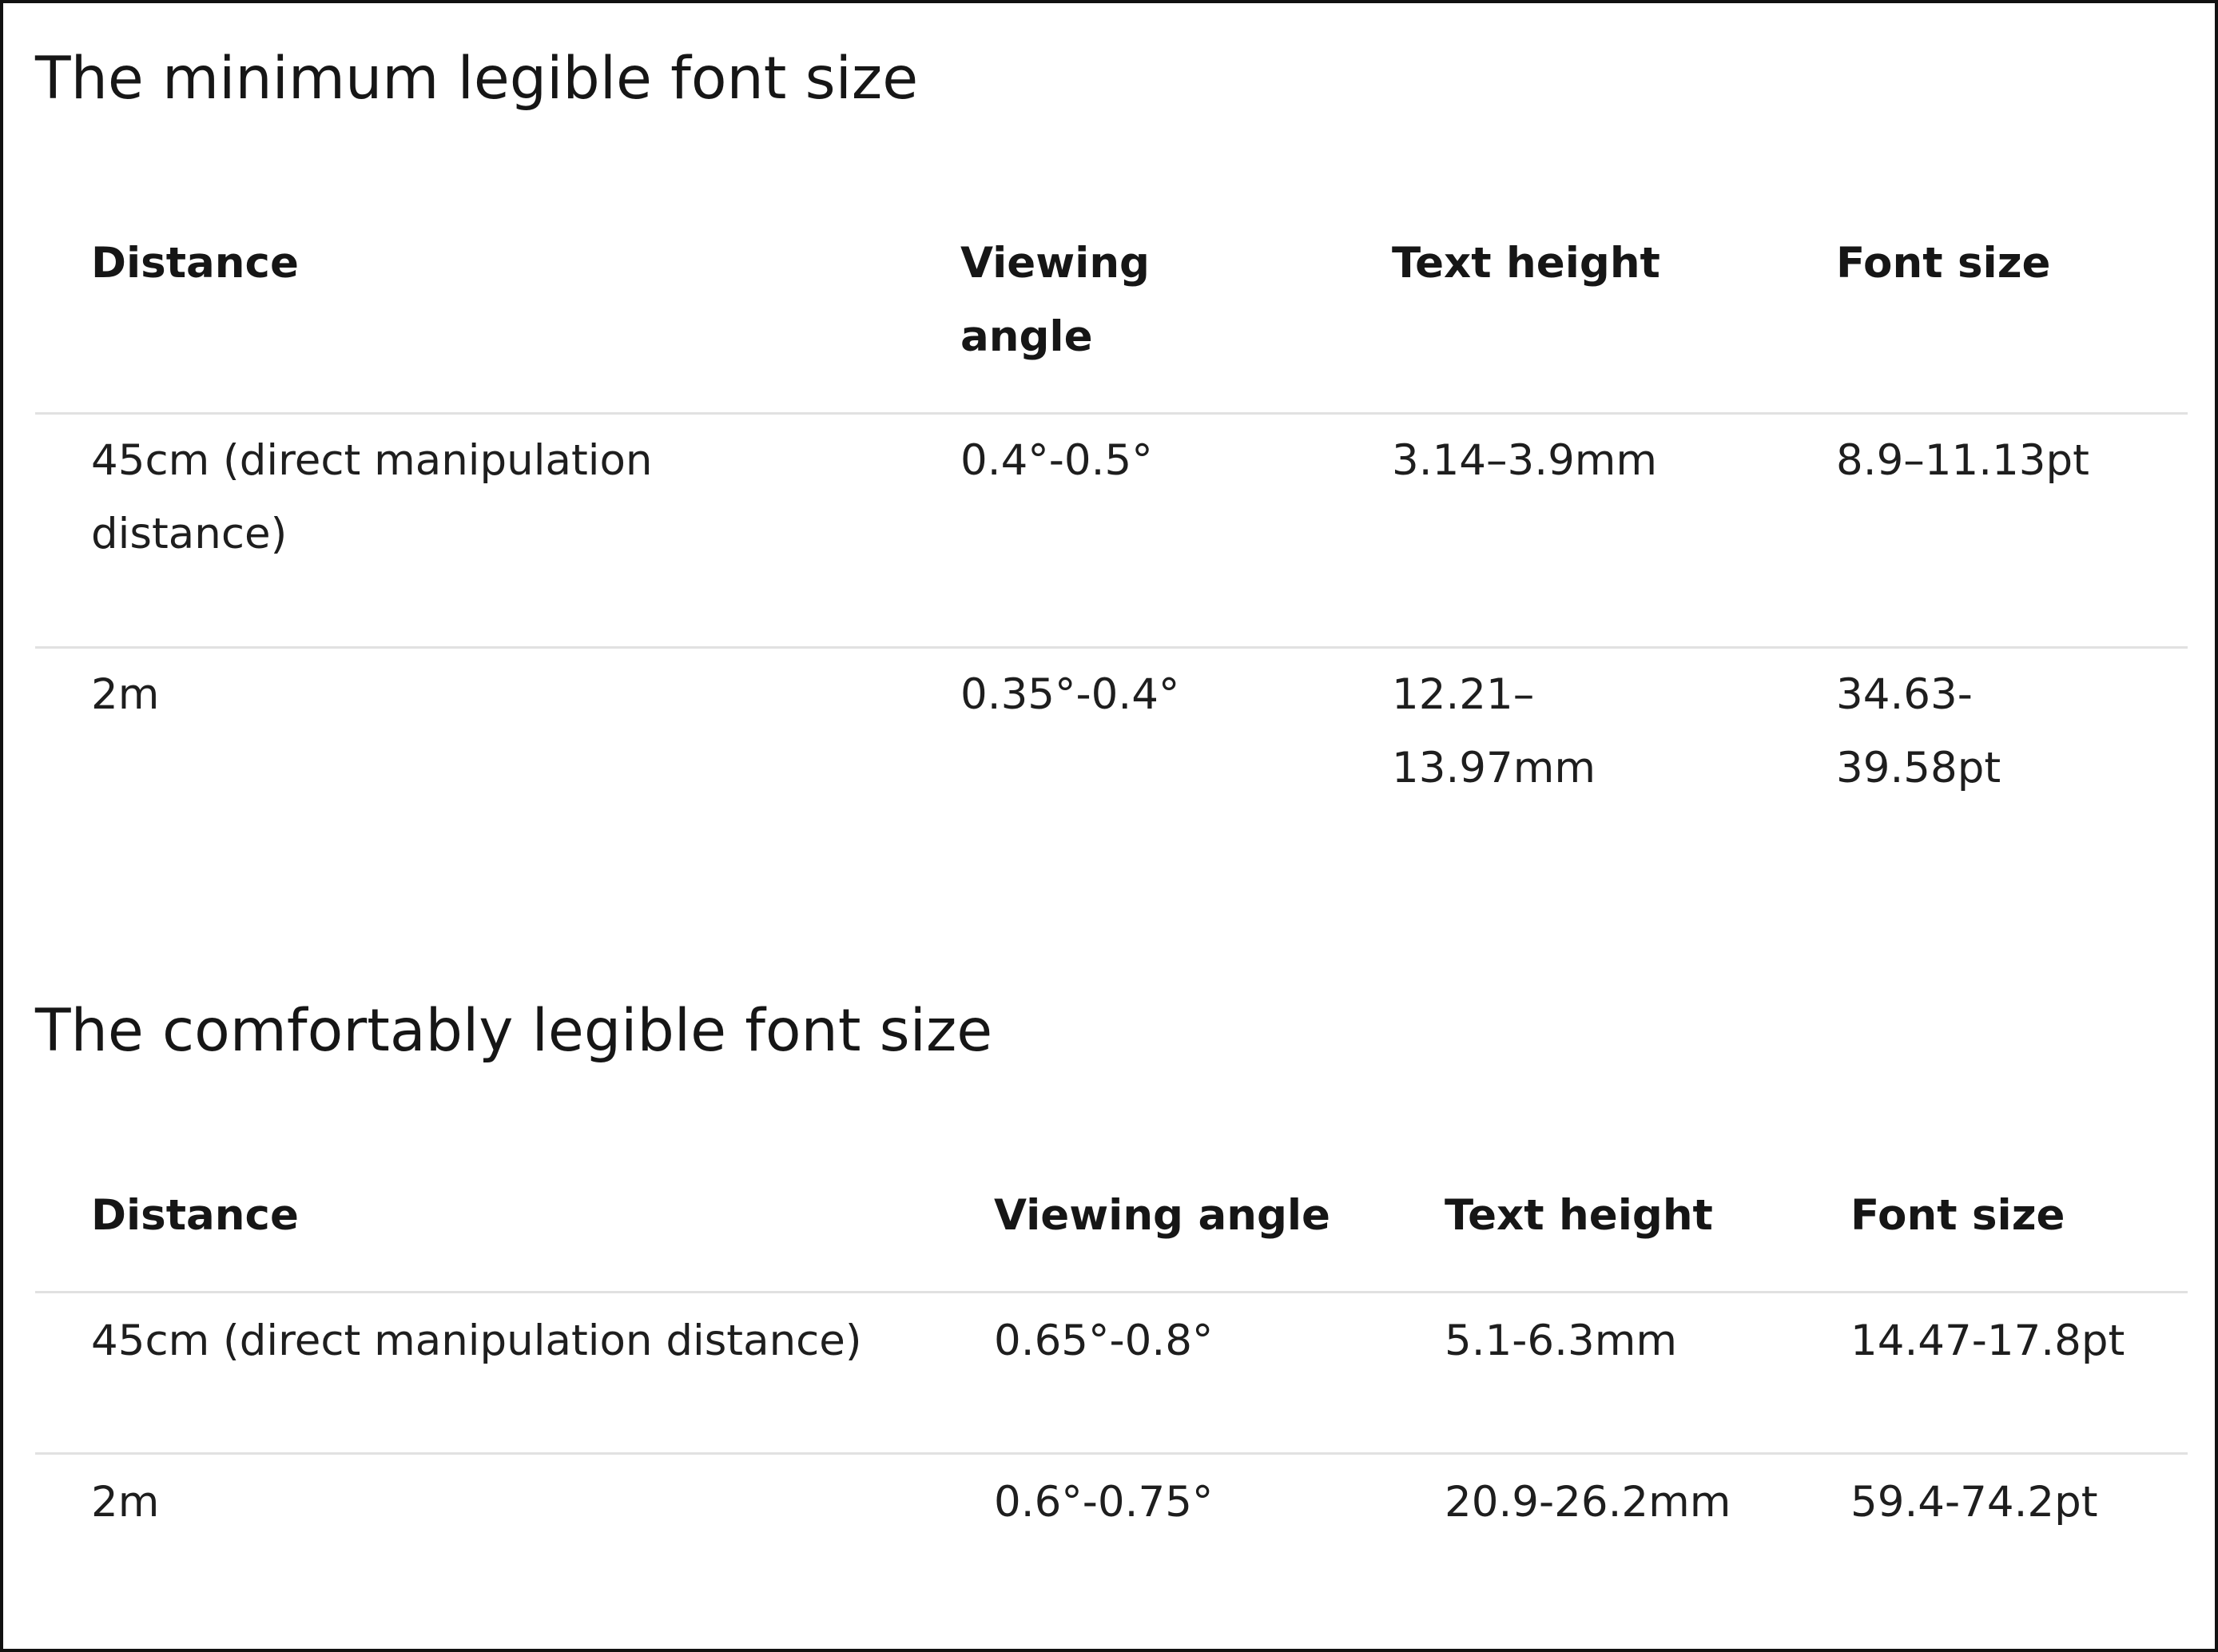 The image size is (2218, 1652). What do you see at coordinates (1962, 460) in the screenshot?
I see `cell-font-size: 8.9–11.13pt` at bounding box center [1962, 460].